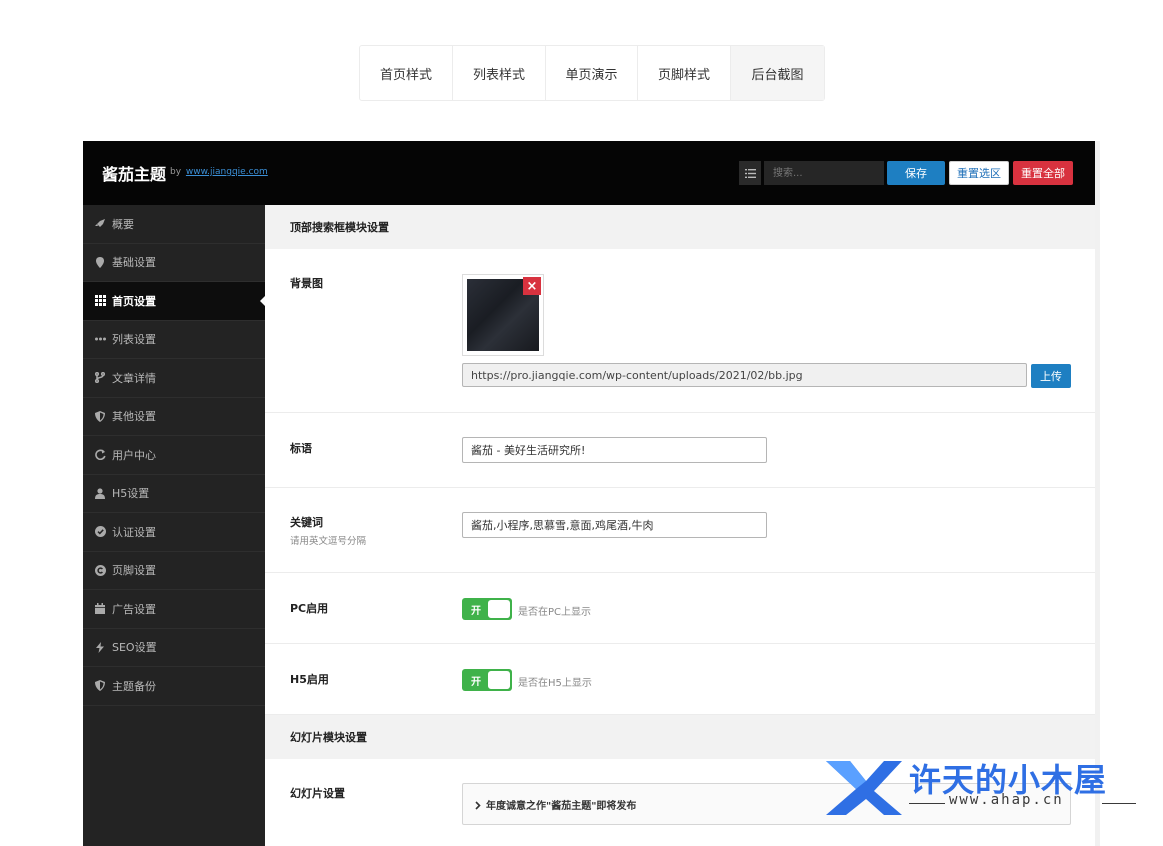 The image size is (1163, 846). I want to click on code-fork-icon, so click(100, 378).